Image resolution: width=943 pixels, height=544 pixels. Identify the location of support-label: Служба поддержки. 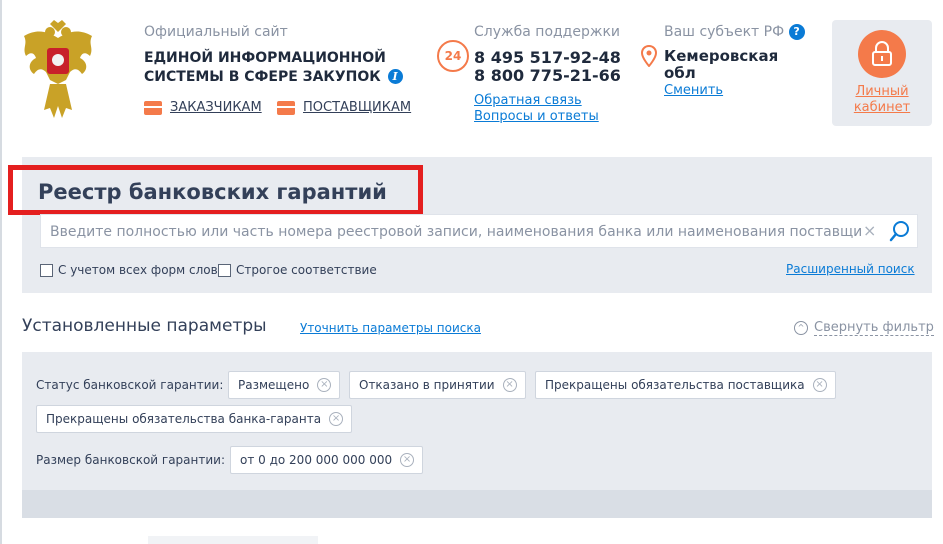
(547, 32).